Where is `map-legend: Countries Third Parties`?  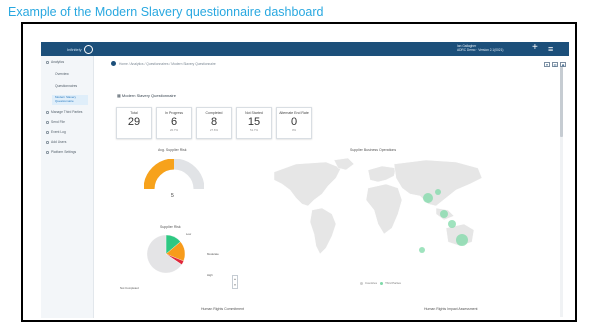 map-legend: Countries Third Parties is located at coordinates (380, 283).